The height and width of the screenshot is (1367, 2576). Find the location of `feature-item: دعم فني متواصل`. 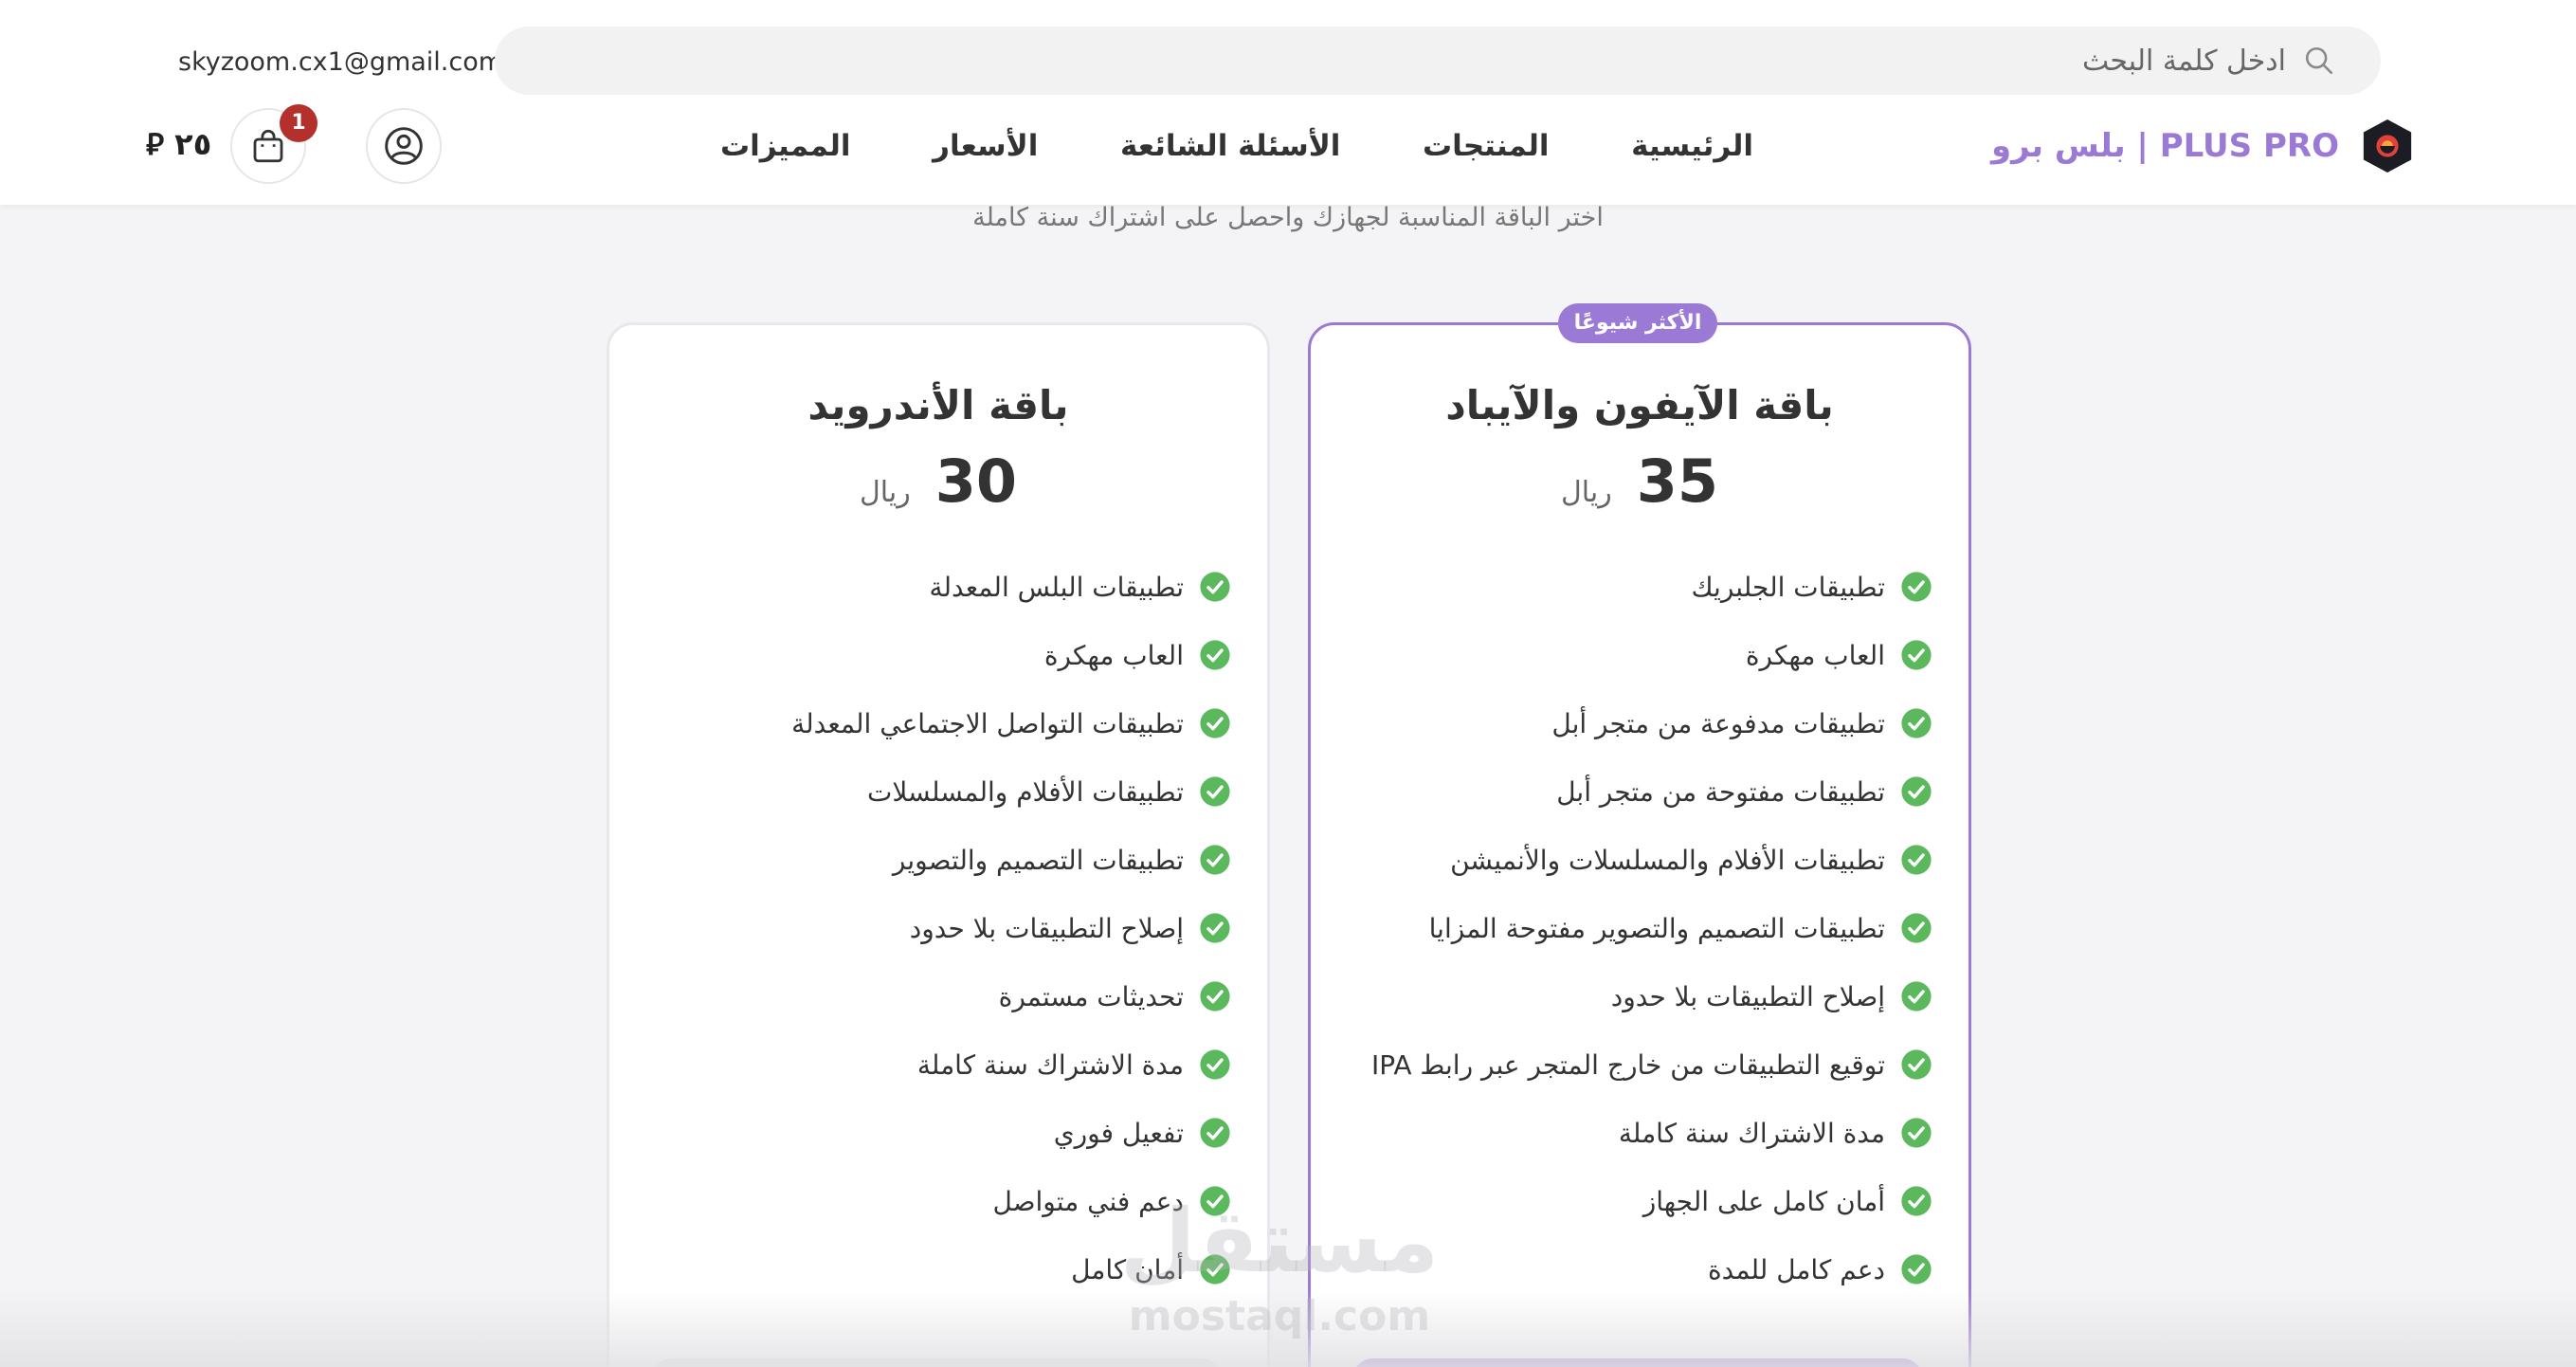

feature-item: دعم فني متواصل is located at coordinates (929, 1201).